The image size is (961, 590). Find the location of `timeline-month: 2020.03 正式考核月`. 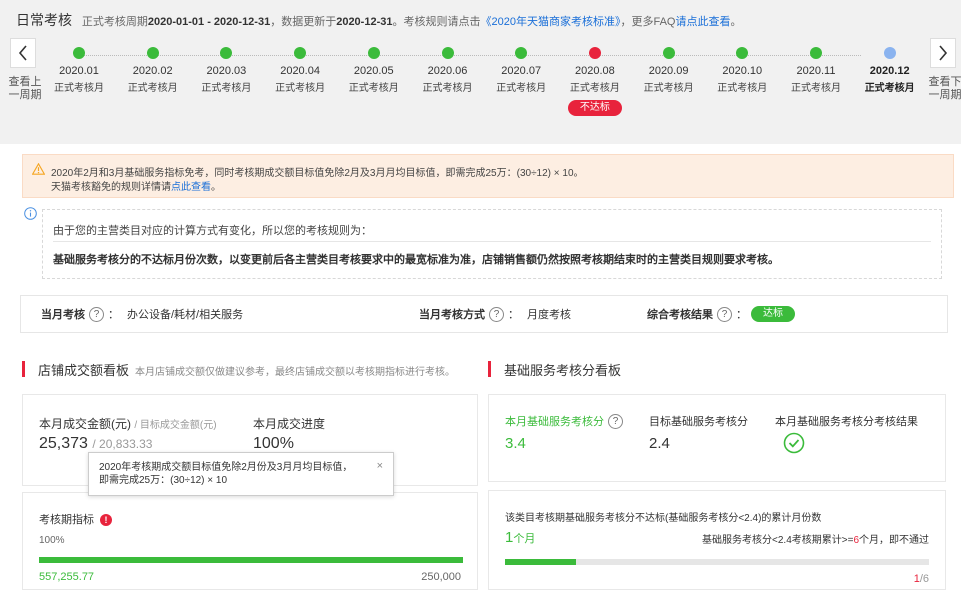

timeline-month: 2020.03 正式考核月 is located at coordinates (226, 70).